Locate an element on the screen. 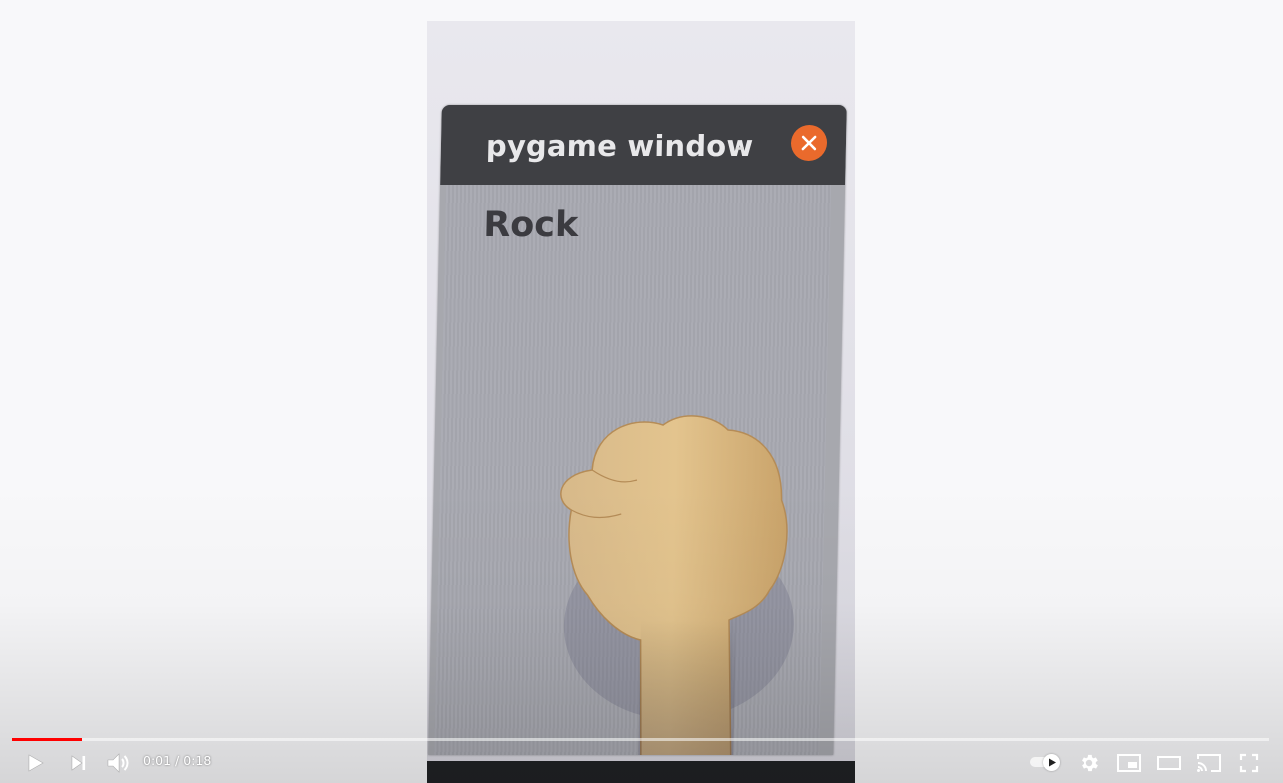  autoplay-toggle is located at coordinates (1046, 762).